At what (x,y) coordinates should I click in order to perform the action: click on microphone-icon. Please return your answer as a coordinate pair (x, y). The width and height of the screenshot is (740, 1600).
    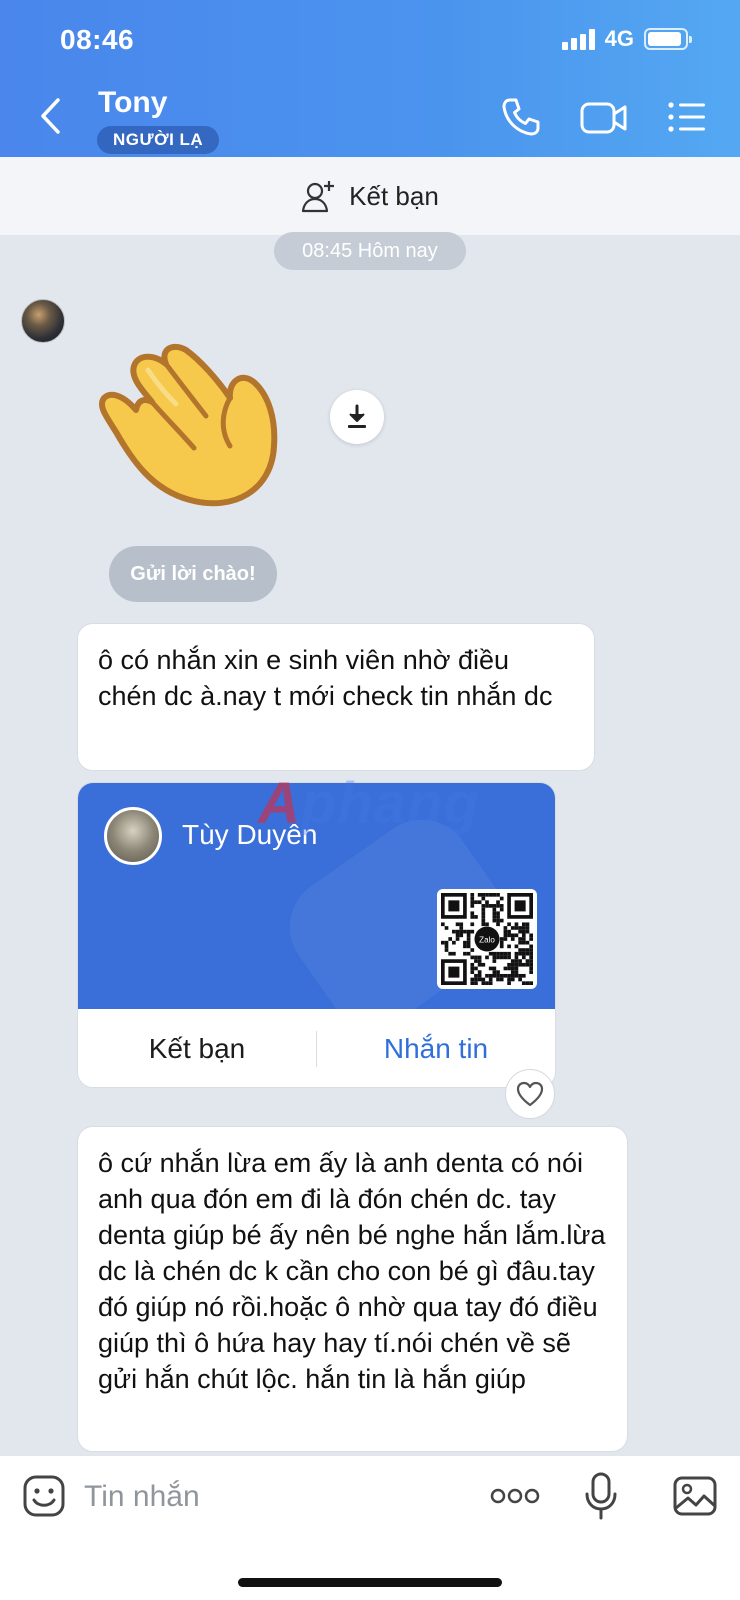
    Looking at the image, I should click on (601, 1496).